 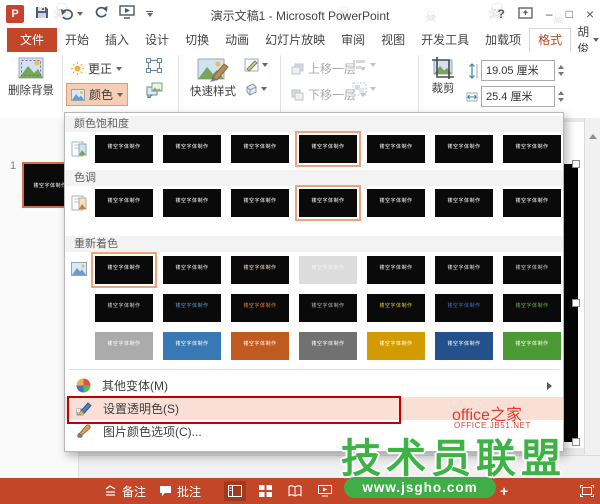 What do you see at coordinates (445, 40) in the screenshot?
I see `tab-developer: 开发工具` at bounding box center [445, 40].